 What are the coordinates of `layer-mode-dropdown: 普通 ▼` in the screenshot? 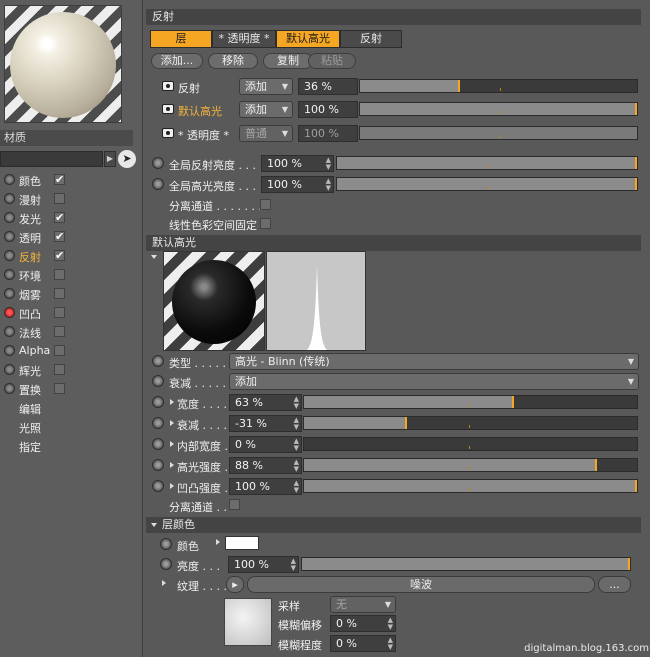 It's located at (266, 133).